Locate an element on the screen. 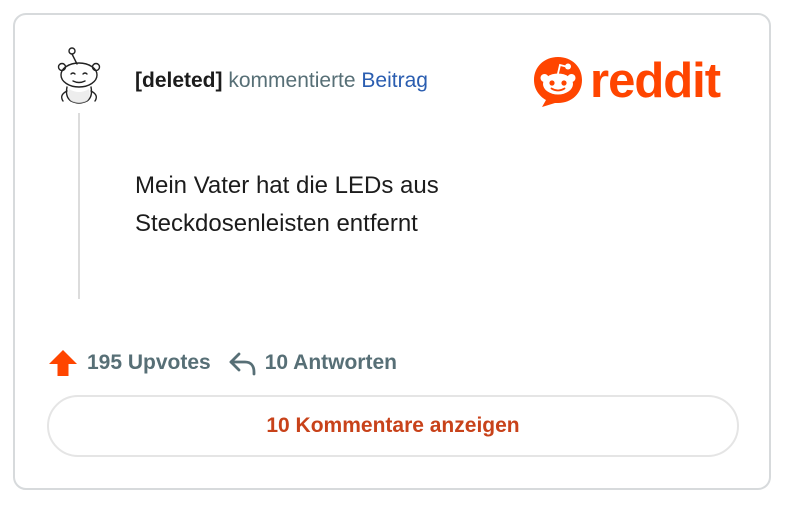 The height and width of the screenshot is (508, 790). view-comments-button: 10 Kommentare anzeigen is located at coordinates (393, 426).